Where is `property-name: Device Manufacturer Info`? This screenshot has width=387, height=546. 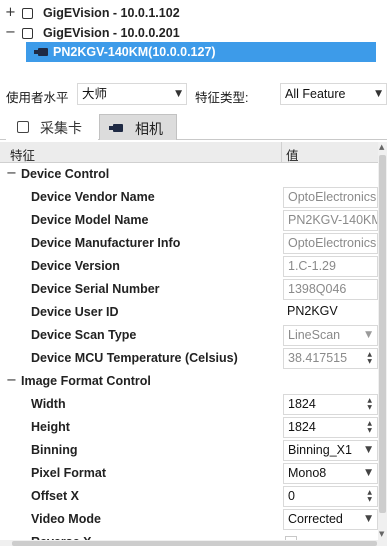
property-name: Device Manufacturer Info is located at coordinates (106, 243).